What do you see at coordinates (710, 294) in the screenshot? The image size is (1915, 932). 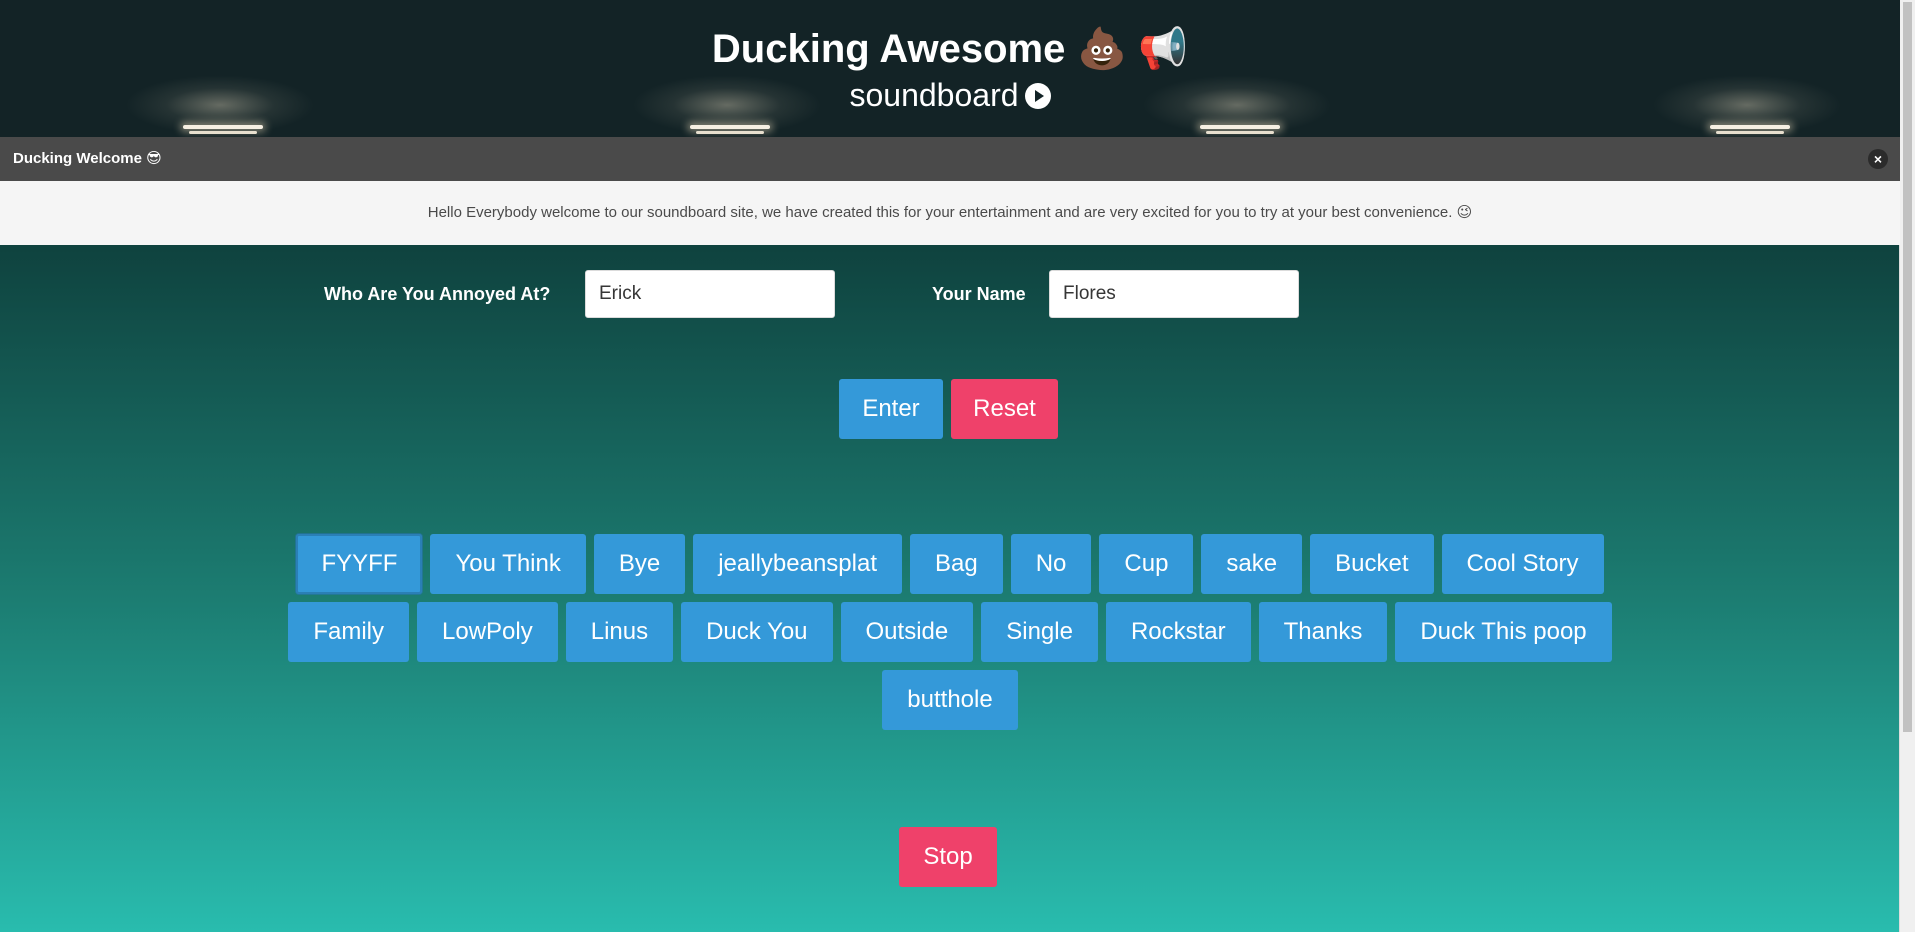 I see `annoyed-at-input` at bounding box center [710, 294].